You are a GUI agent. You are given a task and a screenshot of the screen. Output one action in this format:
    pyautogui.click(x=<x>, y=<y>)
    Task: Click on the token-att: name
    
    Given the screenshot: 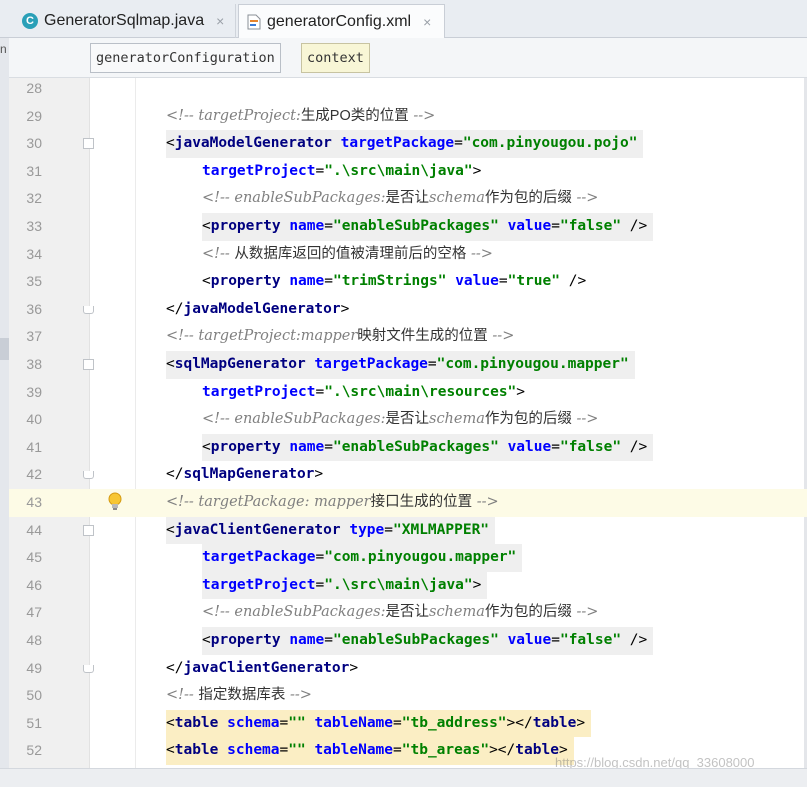 What is the action you would take?
    pyautogui.click(x=307, y=281)
    